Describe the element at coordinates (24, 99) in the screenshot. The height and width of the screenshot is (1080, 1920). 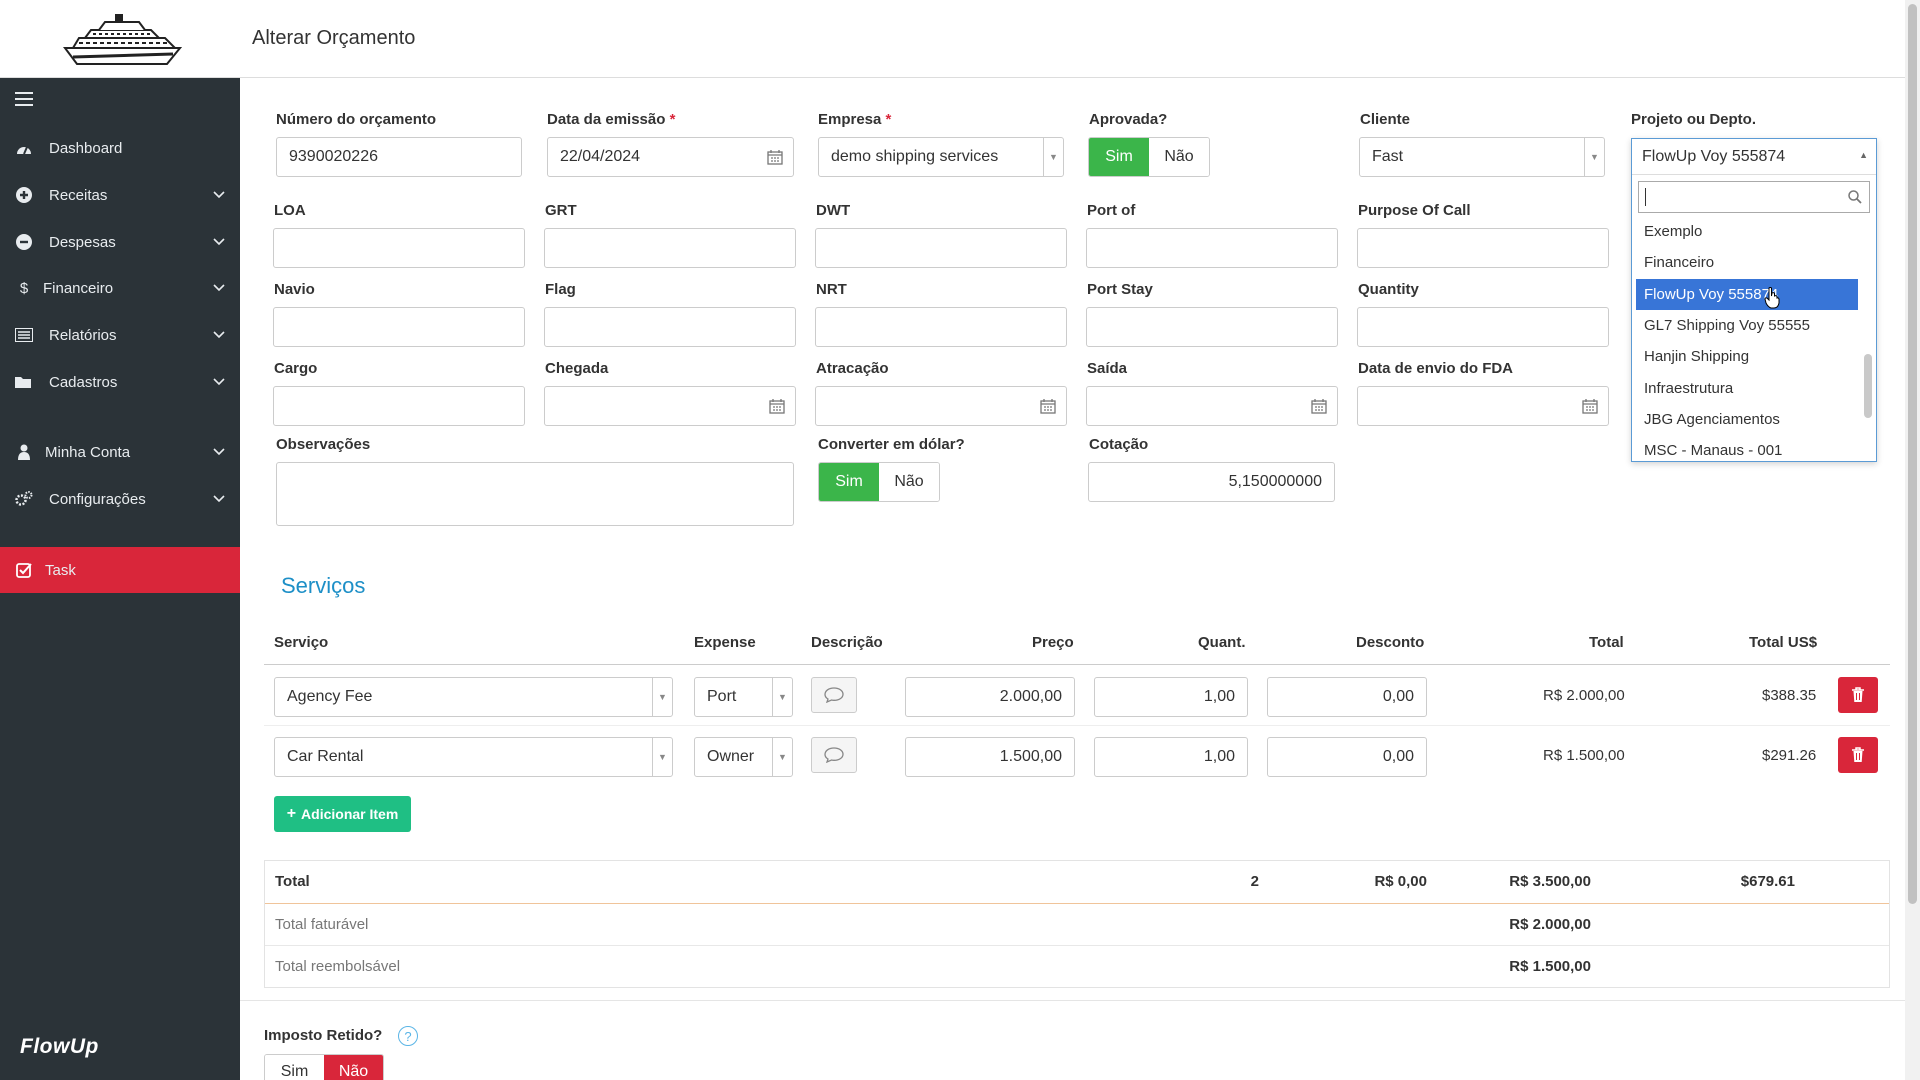
I see `menu-toggle-icon` at that location.